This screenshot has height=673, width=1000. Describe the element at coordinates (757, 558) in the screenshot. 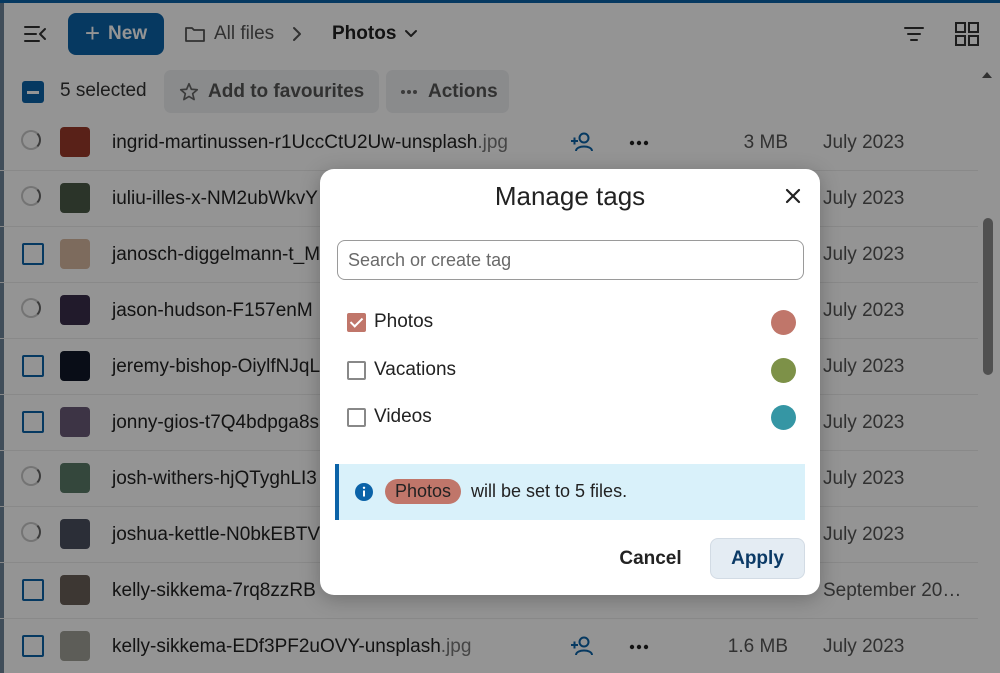

I see `apply-button: Apply` at that location.